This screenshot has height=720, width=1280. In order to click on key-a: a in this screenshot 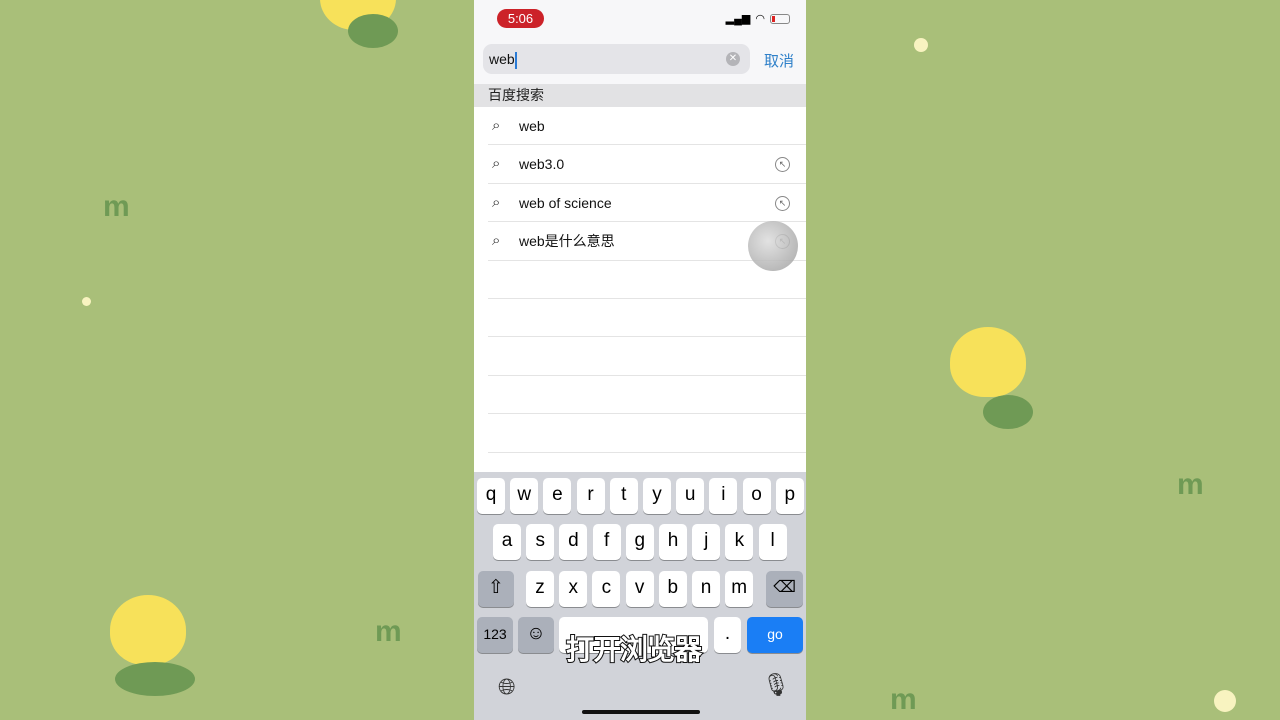, I will do `click(507, 542)`.